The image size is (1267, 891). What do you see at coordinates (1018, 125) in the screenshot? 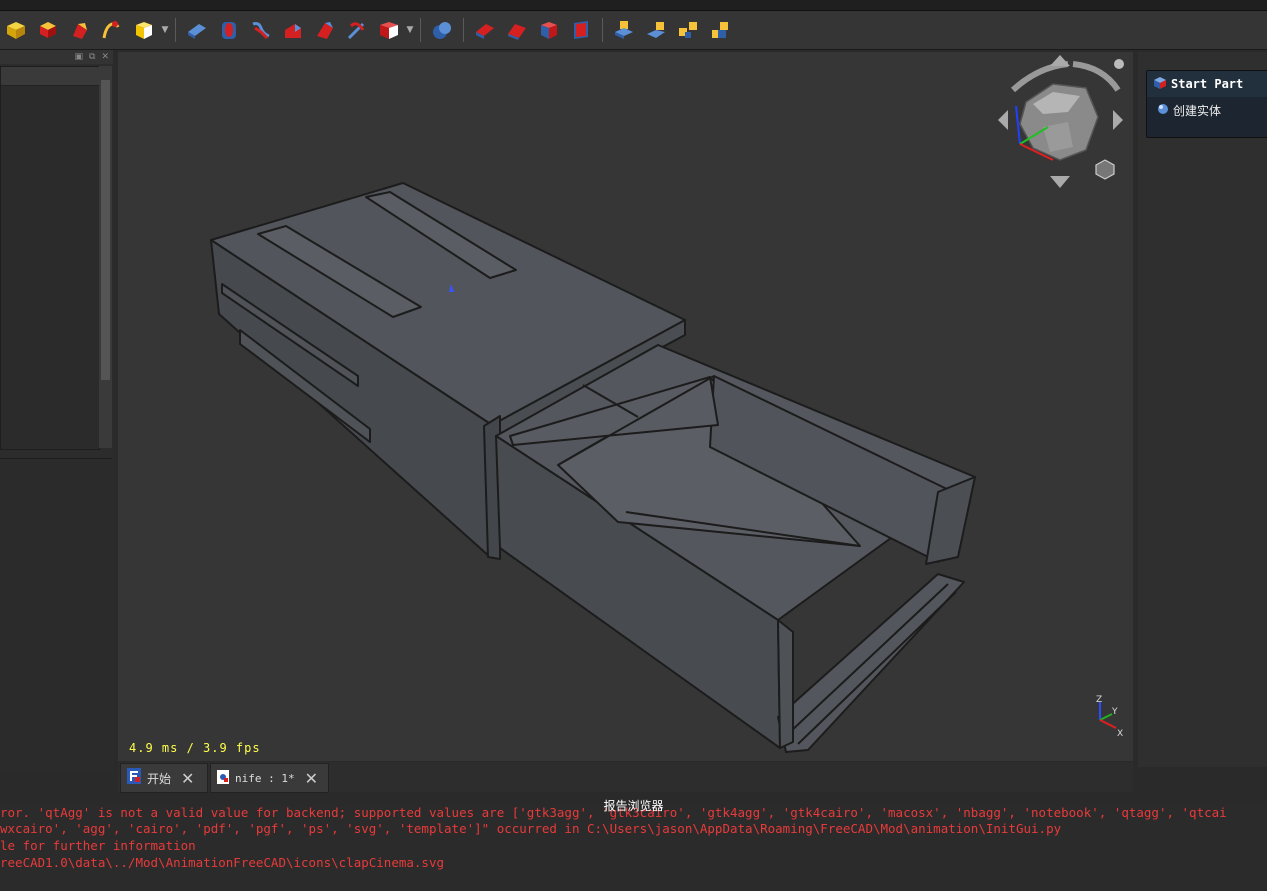
I see `nav-z-axis` at bounding box center [1018, 125].